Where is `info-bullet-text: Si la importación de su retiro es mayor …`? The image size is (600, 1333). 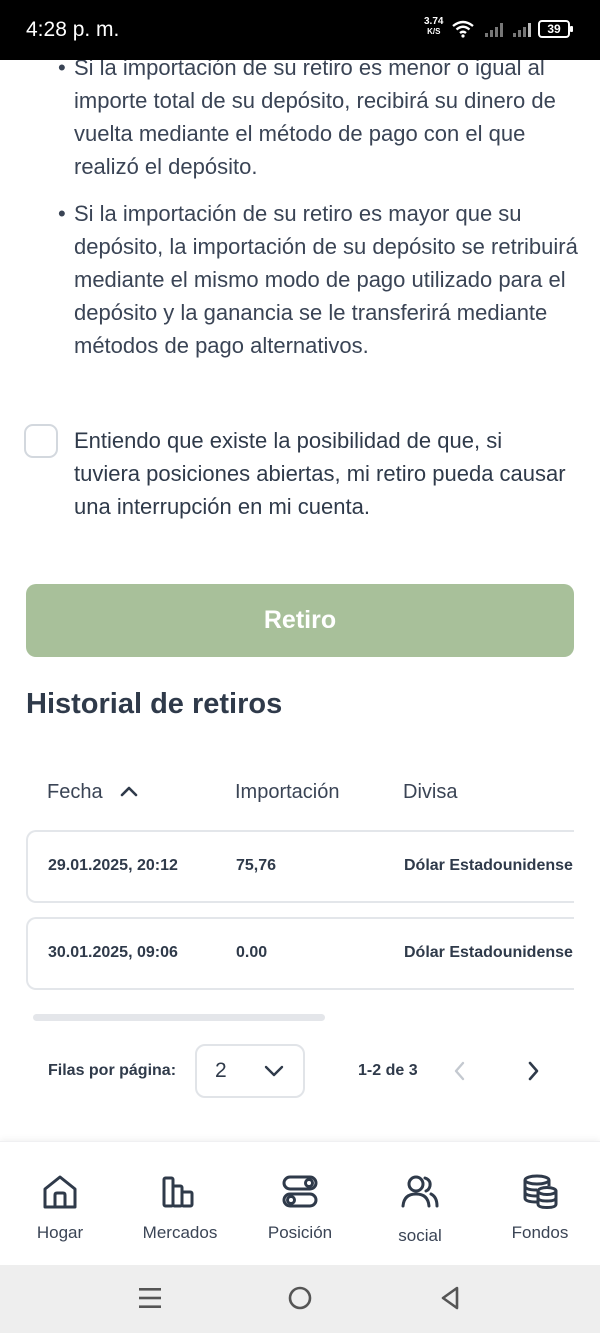
info-bullet-text: Si la importación de su retiro es mayor … is located at coordinates (326, 279).